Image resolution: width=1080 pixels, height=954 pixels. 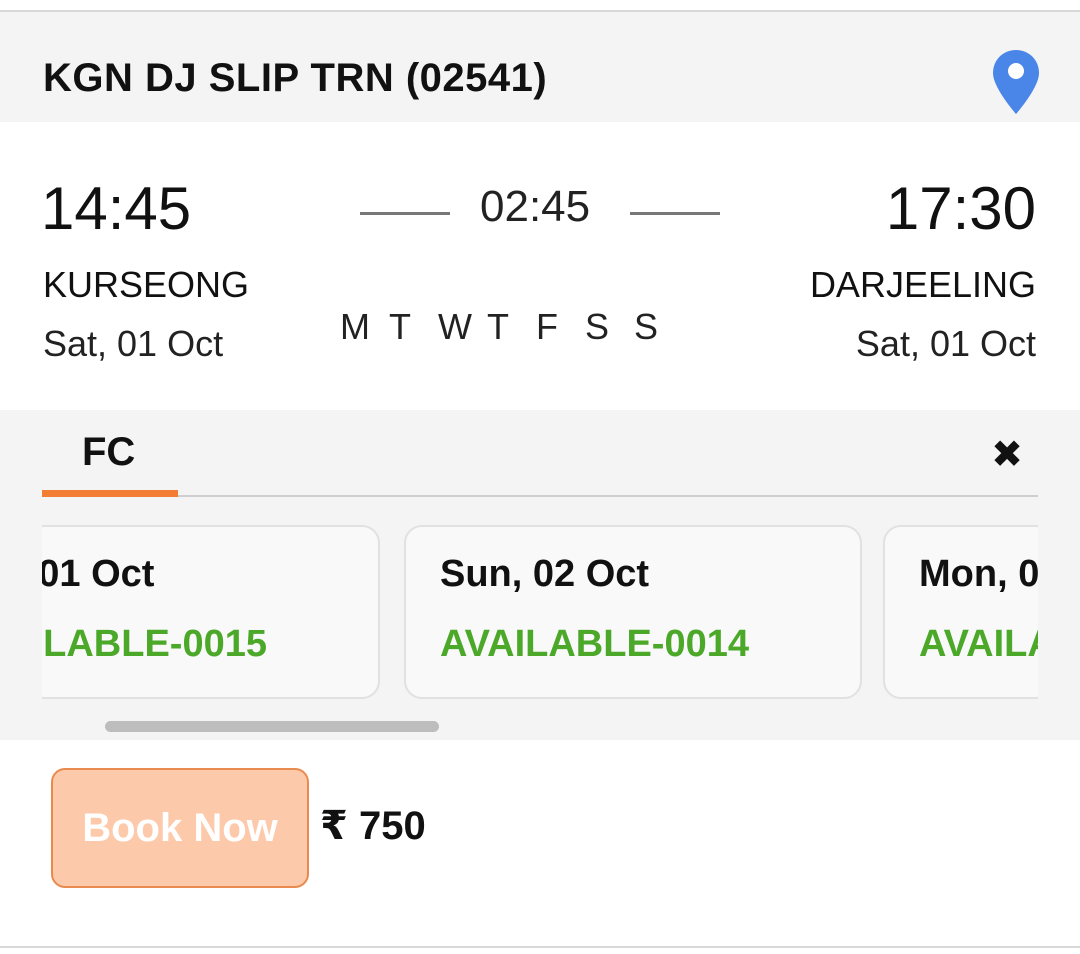 I want to click on arrival-date: Sat, 01 Oct, so click(x=945, y=343).